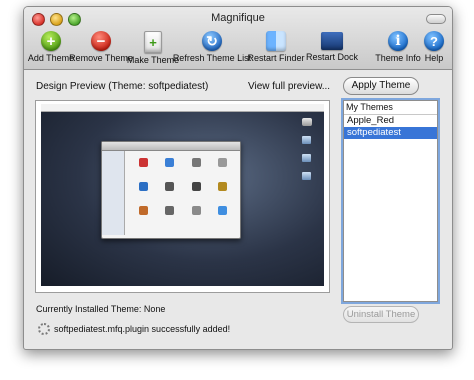 The height and width of the screenshot is (380, 474). Describe the element at coordinates (51, 58) in the screenshot. I see `add-theme-label: Add Theme` at that location.